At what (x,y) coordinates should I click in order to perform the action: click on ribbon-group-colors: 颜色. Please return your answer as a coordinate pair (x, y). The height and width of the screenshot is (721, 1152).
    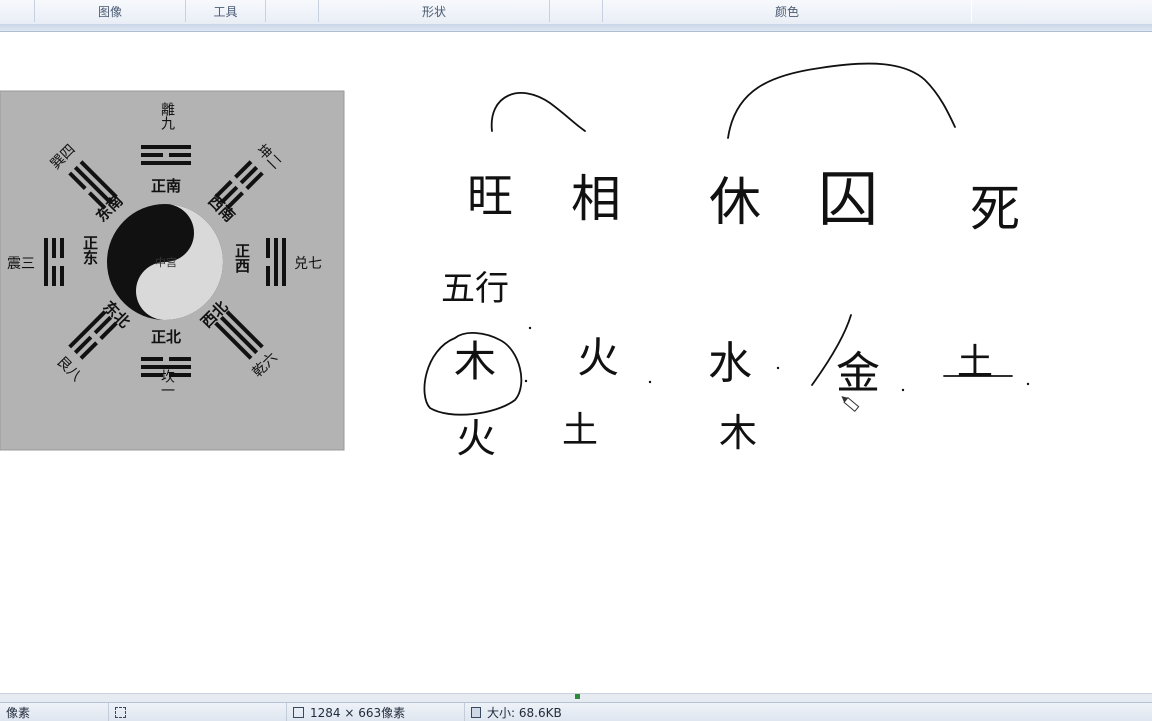
    Looking at the image, I should click on (787, 11).